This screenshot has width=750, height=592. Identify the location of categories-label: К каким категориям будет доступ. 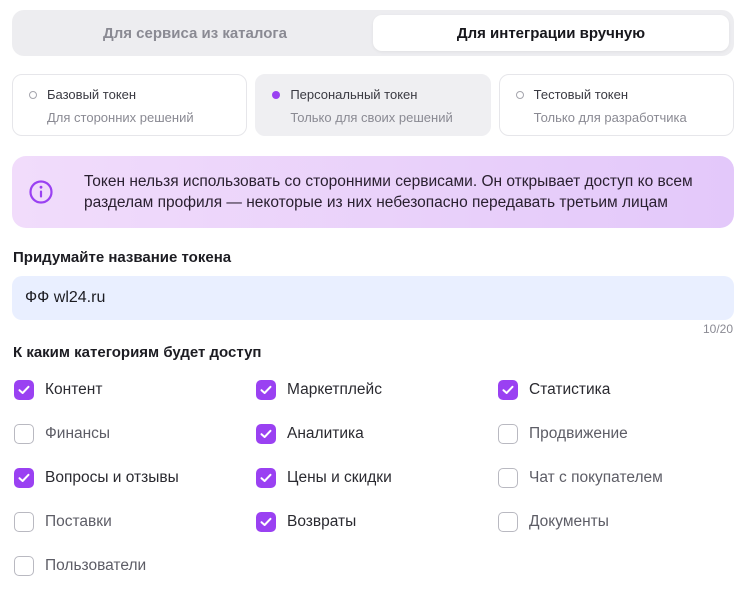
(137, 352).